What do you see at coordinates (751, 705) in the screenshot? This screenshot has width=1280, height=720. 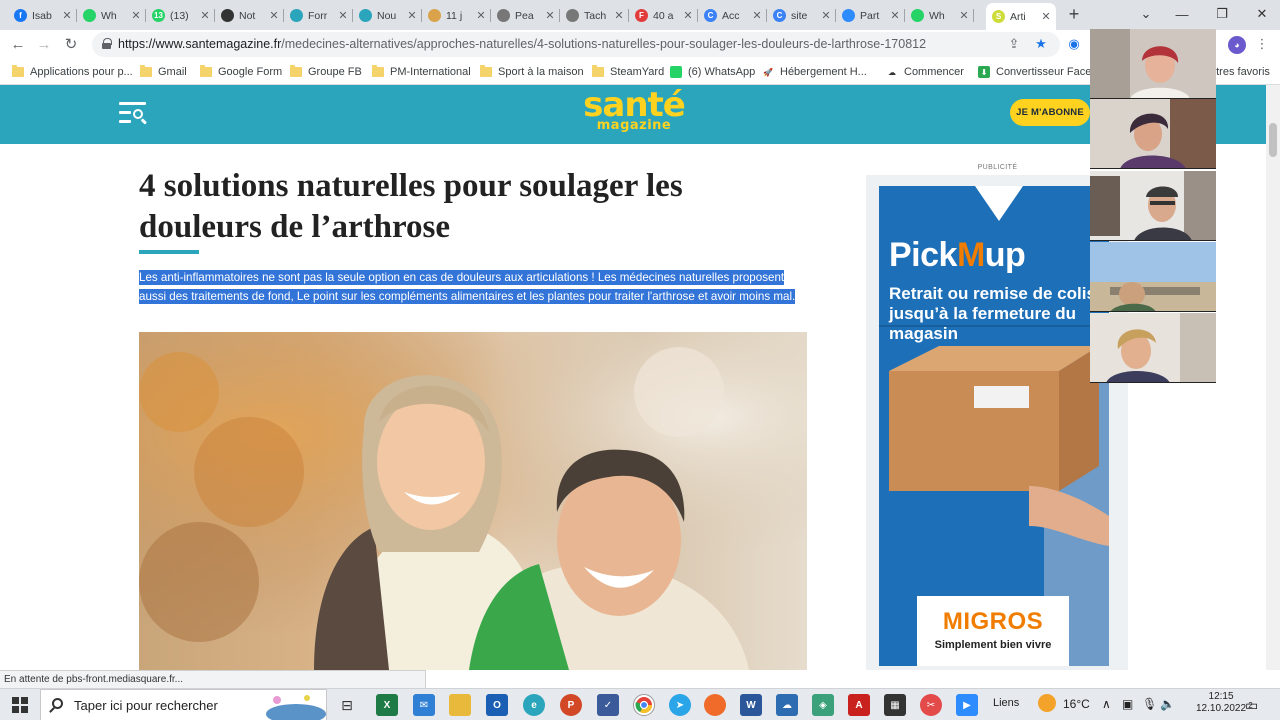 I see `word-icon: W` at bounding box center [751, 705].